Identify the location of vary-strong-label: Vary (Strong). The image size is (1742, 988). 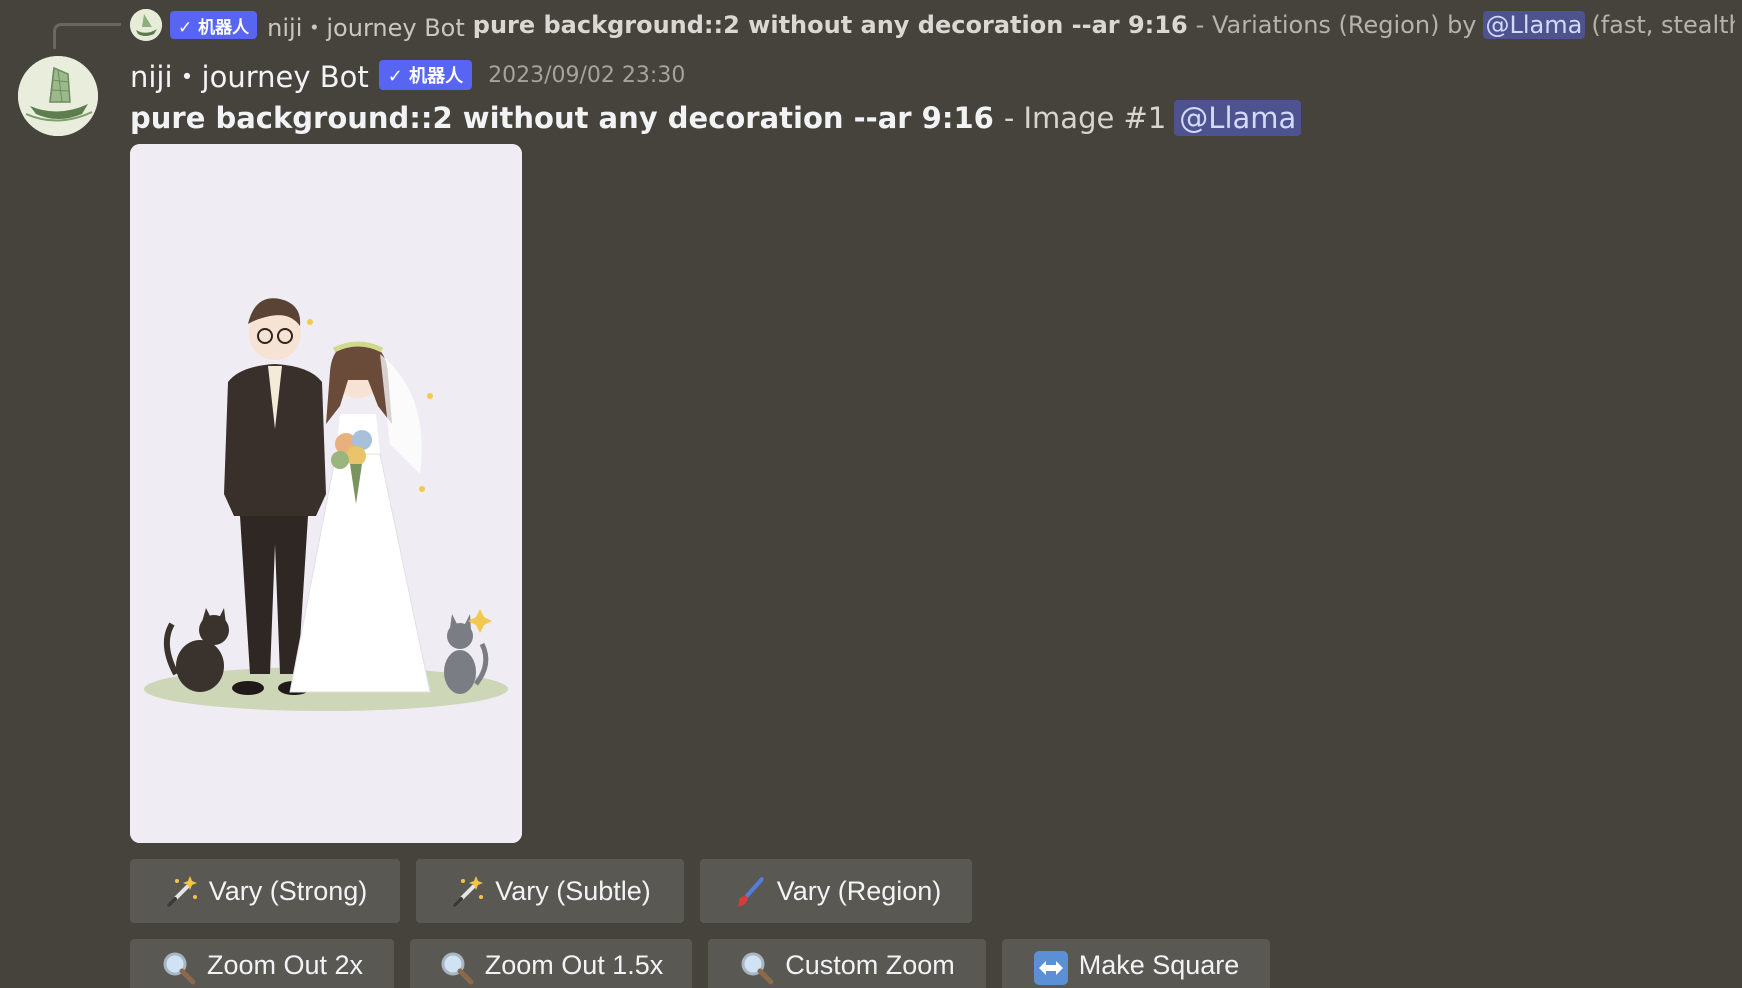
(288, 890).